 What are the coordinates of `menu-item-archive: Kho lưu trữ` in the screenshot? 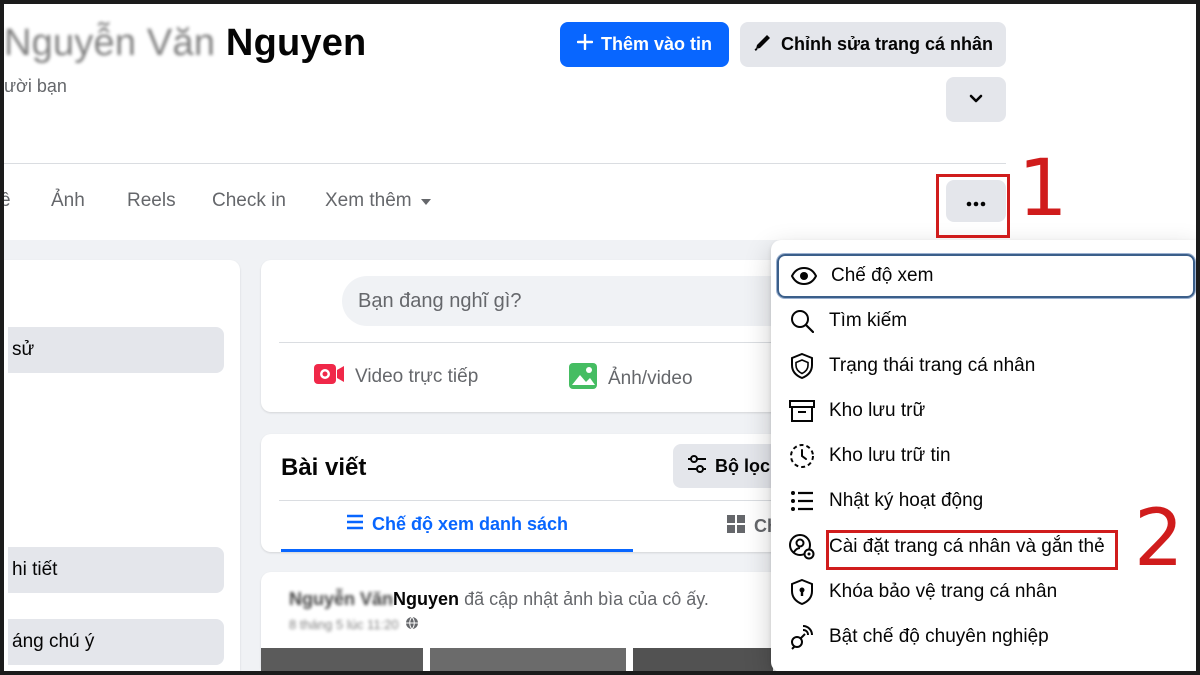 It's located at (986, 411).